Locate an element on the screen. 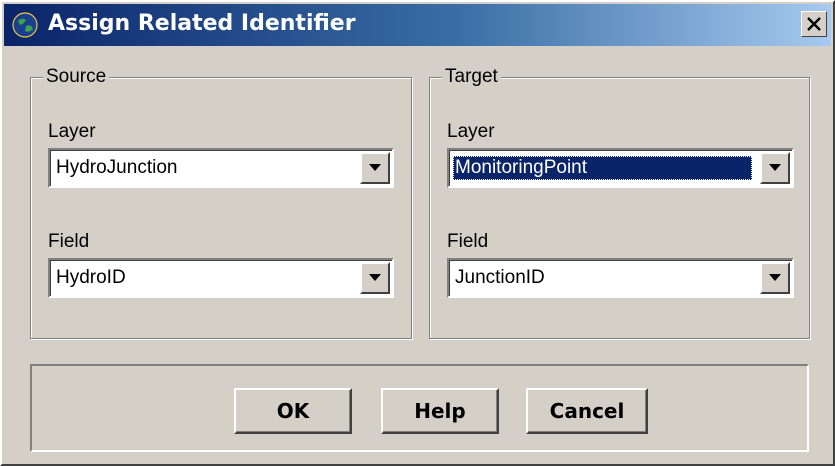 Image resolution: width=835 pixels, height=466 pixels. target-field-label: Field is located at coordinates (468, 241).